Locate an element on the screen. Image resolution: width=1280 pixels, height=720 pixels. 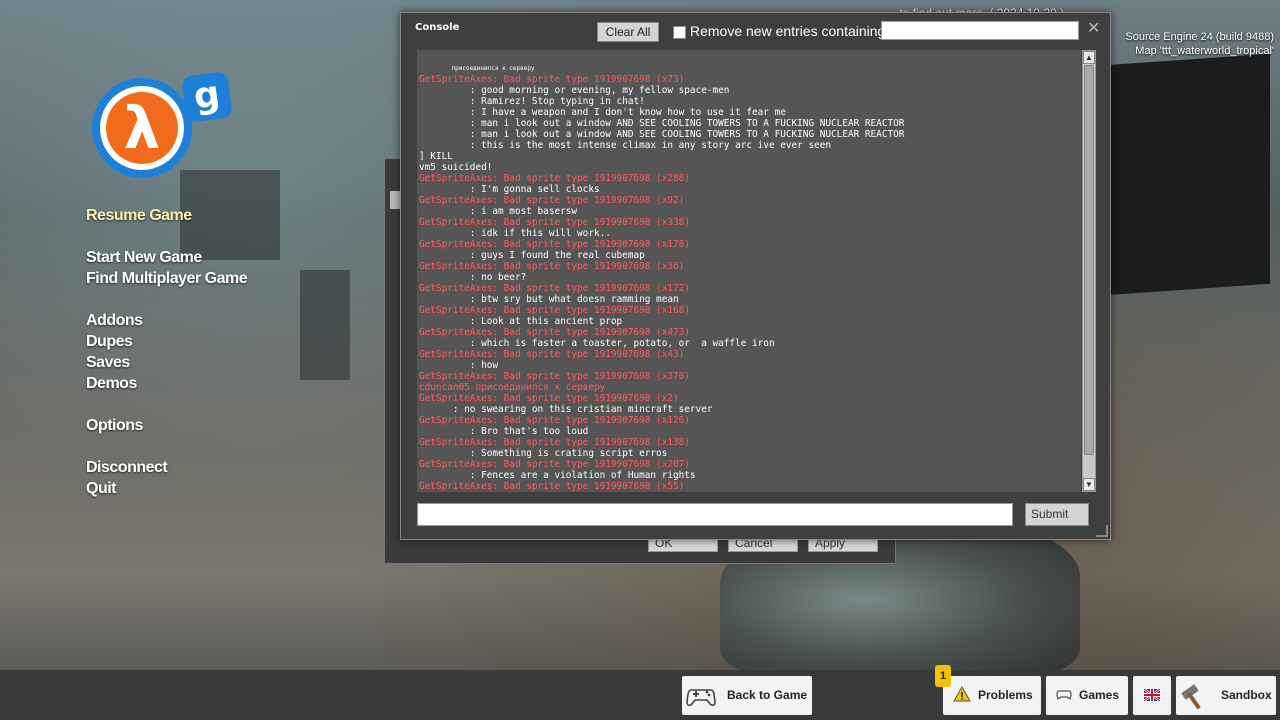
sandbox-label: Sandbox is located at coordinates (1246, 695).